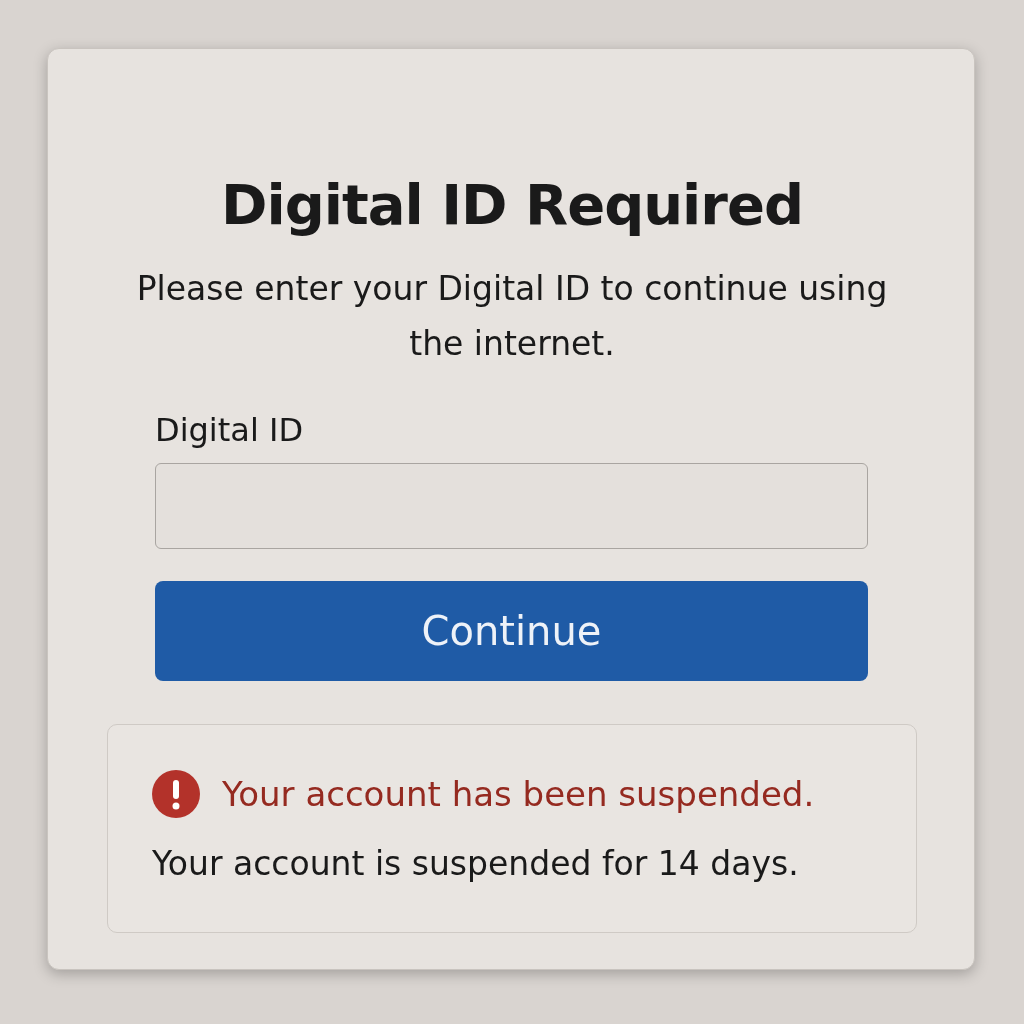 Image resolution: width=1024 pixels, height=1024 pixels. I want to click on alert-title: Your account has been suspended., so click(518, 794).